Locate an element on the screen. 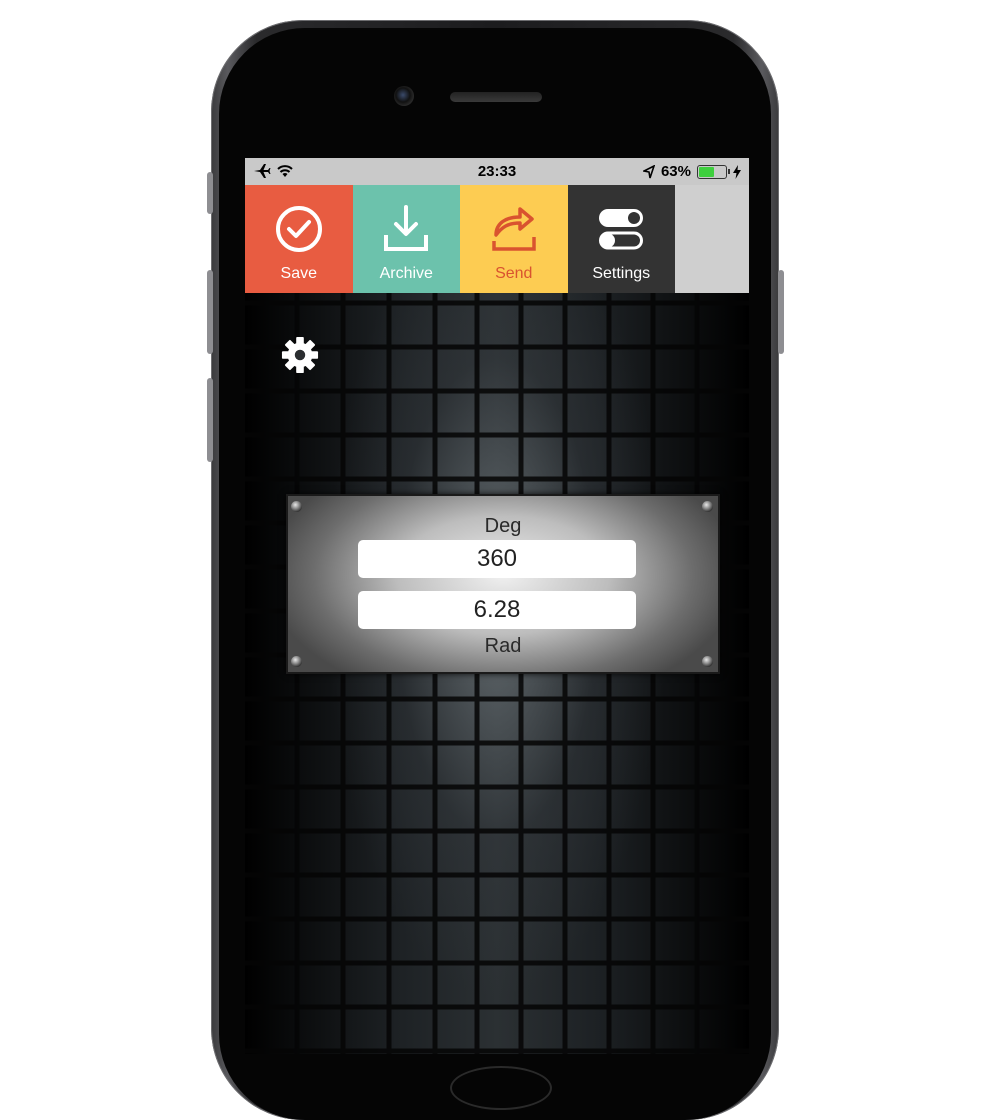  power-button is located at coordinates (781, 312).